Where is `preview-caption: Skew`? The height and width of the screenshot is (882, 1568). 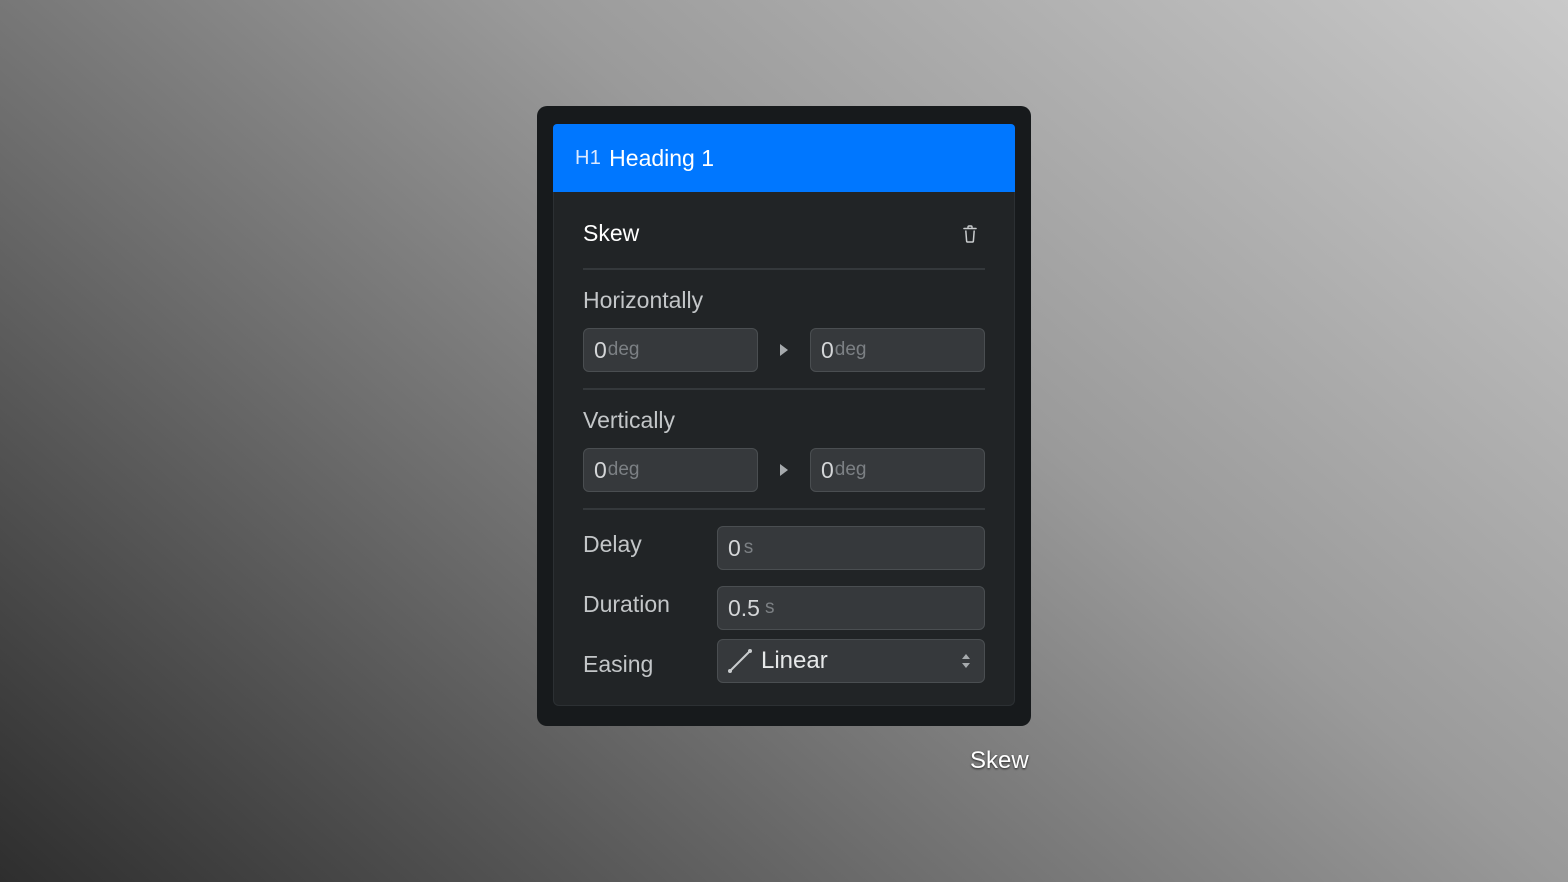
preview-caption: Skew is located at coordinates (999, 760).